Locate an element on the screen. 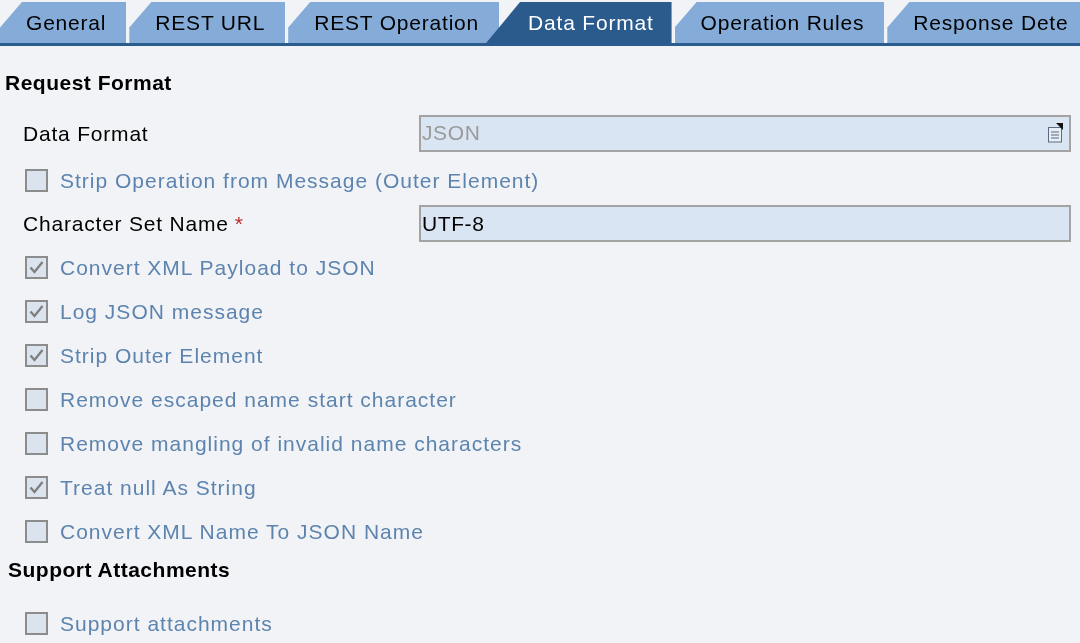 The image size is (1080, 643). list-icon is located at coordinates (1055, 133).